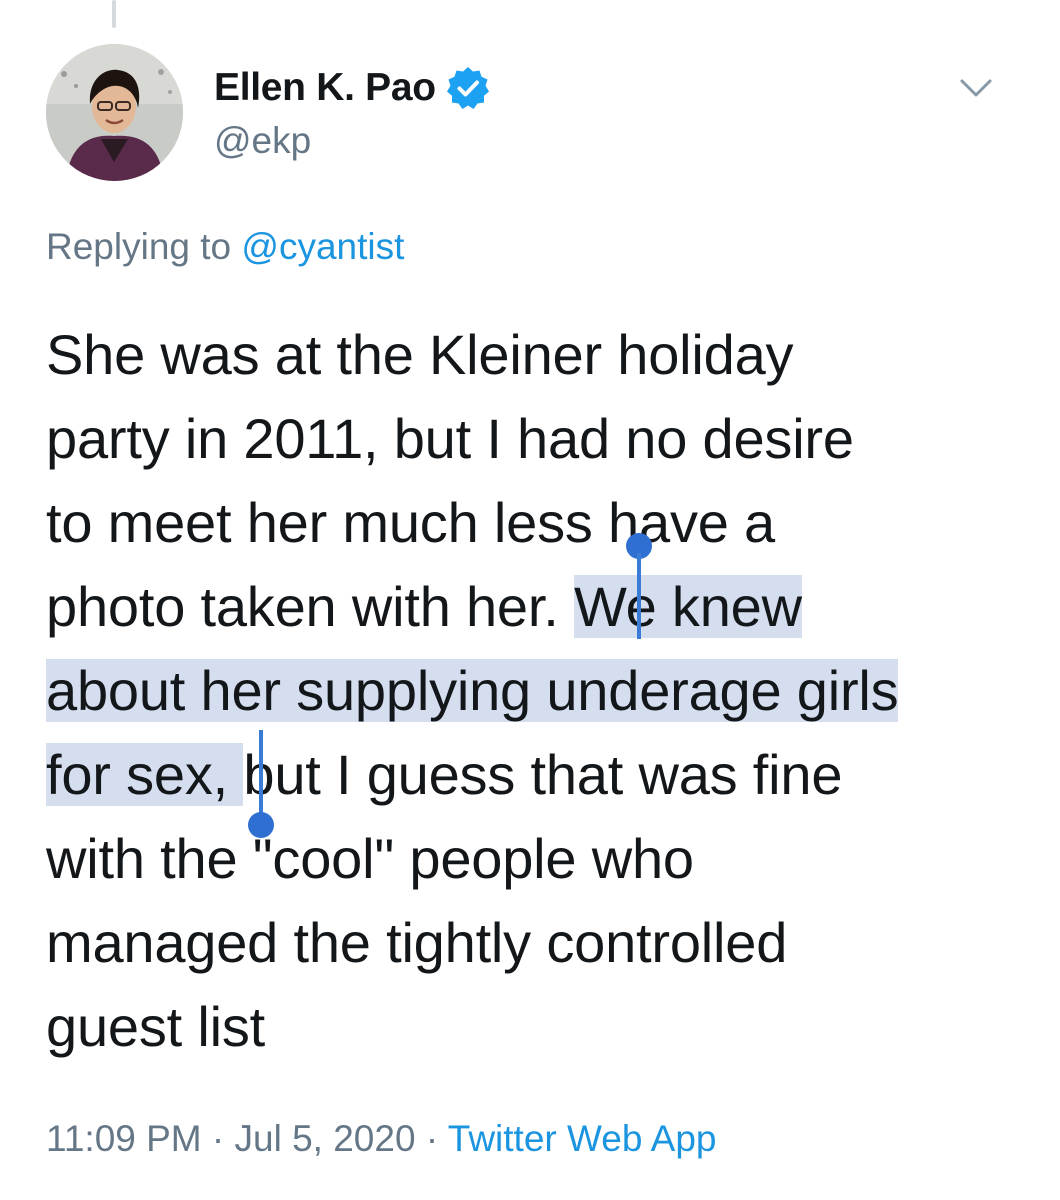 This screenshot has width=1060, height=1200. I want to click on tweet-line: to meet her much less have a, so click(541, 523).